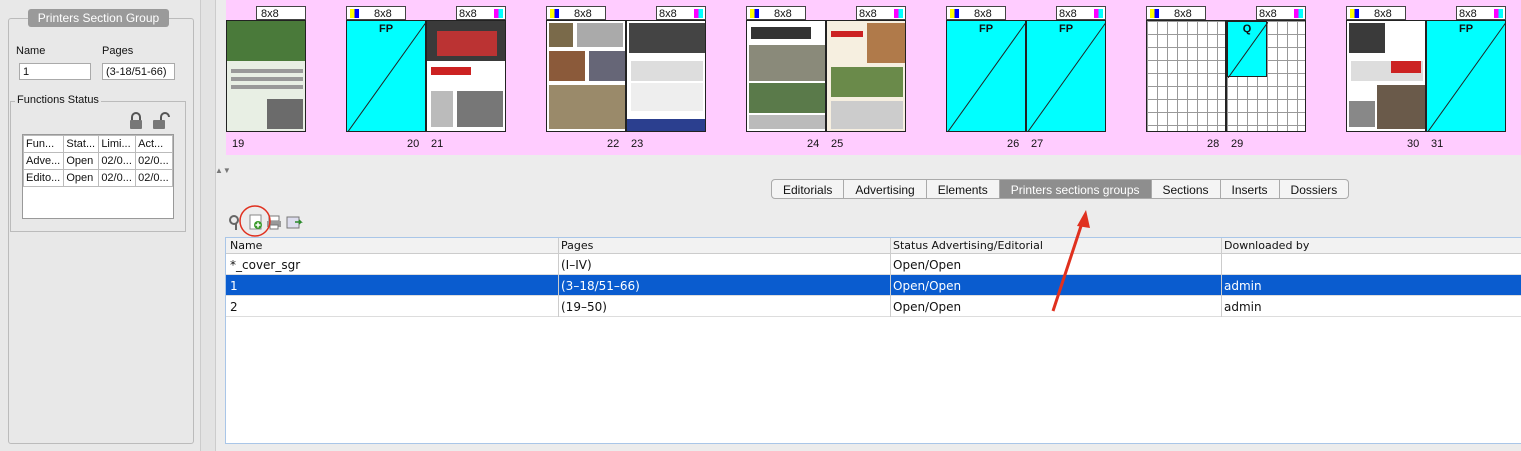 This screenshot has width=1521, height=451. I want to click on name-field: 1, so click(55, 71).